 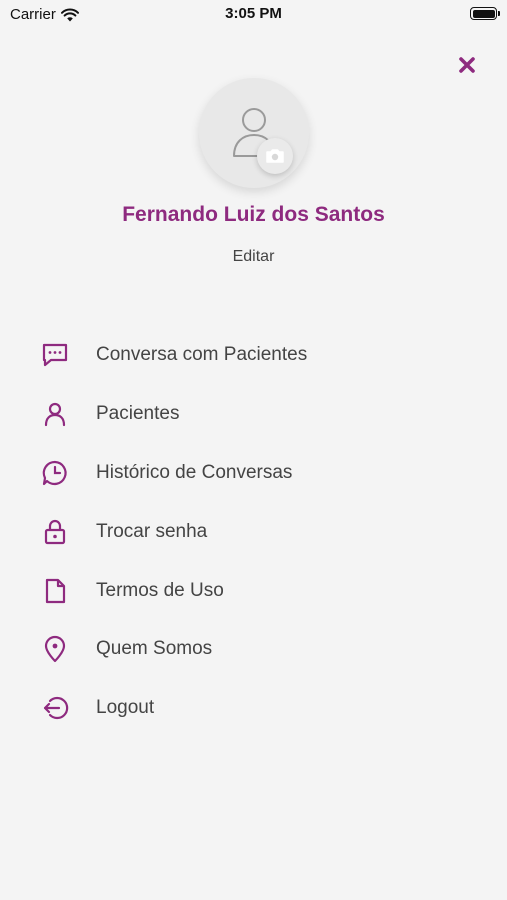 I want to click on status-time: 3:05 PM, so click(x=253, y=13).